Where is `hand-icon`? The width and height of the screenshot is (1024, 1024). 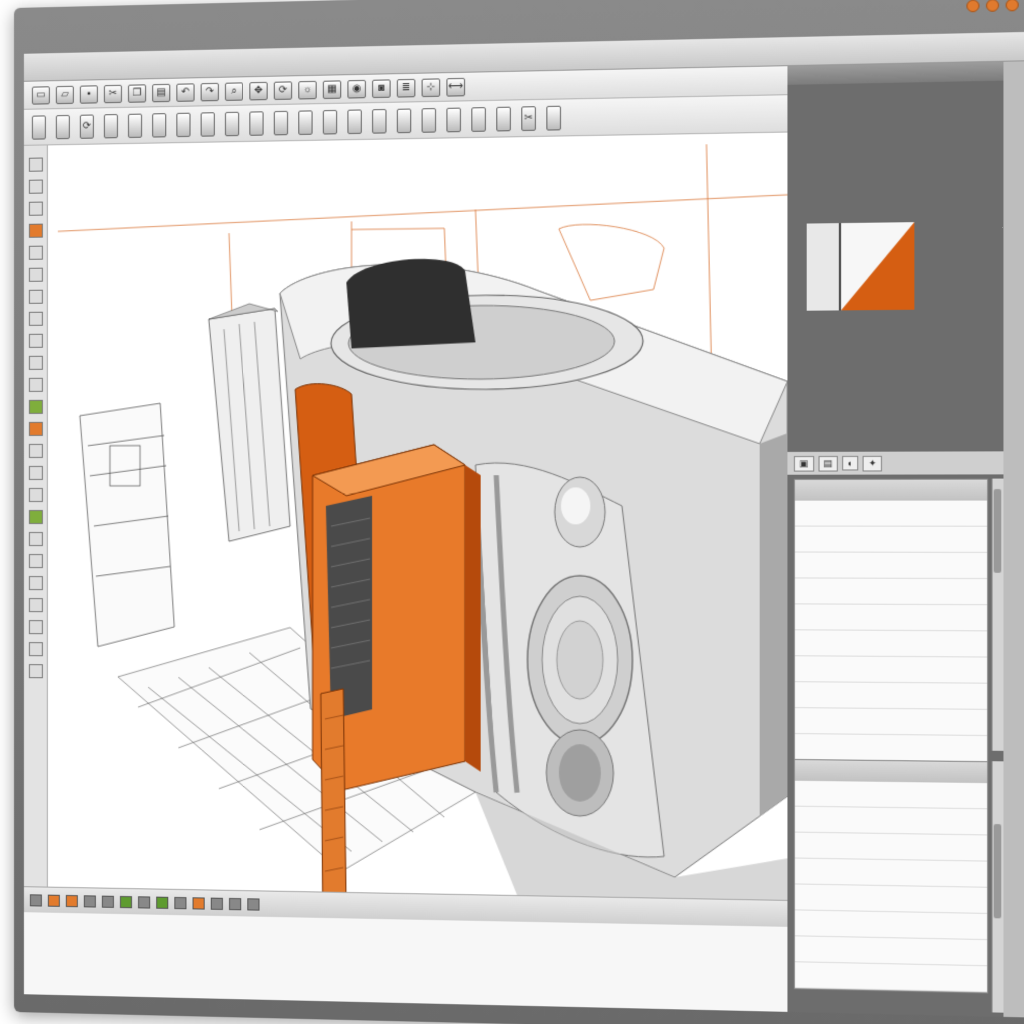 hand-icon is located at coordinates (35, 252).